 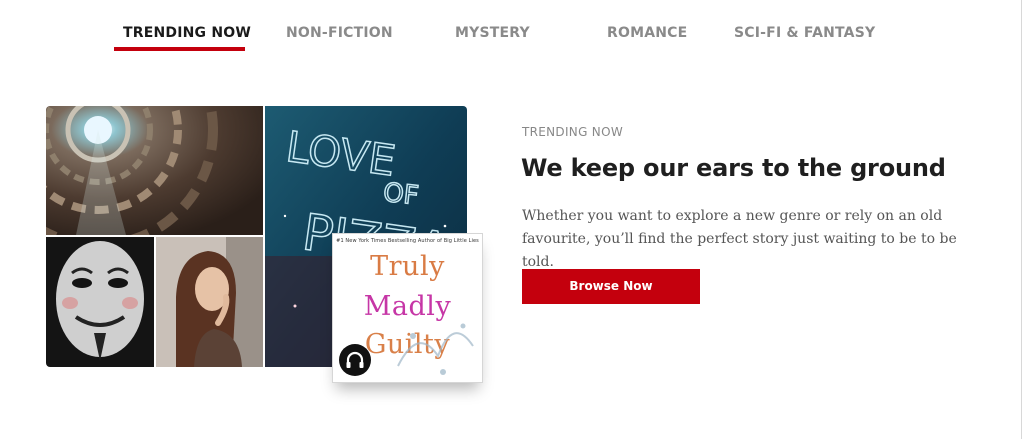 I want to click on neon-of-text: OF, so click(x=401, y=195).